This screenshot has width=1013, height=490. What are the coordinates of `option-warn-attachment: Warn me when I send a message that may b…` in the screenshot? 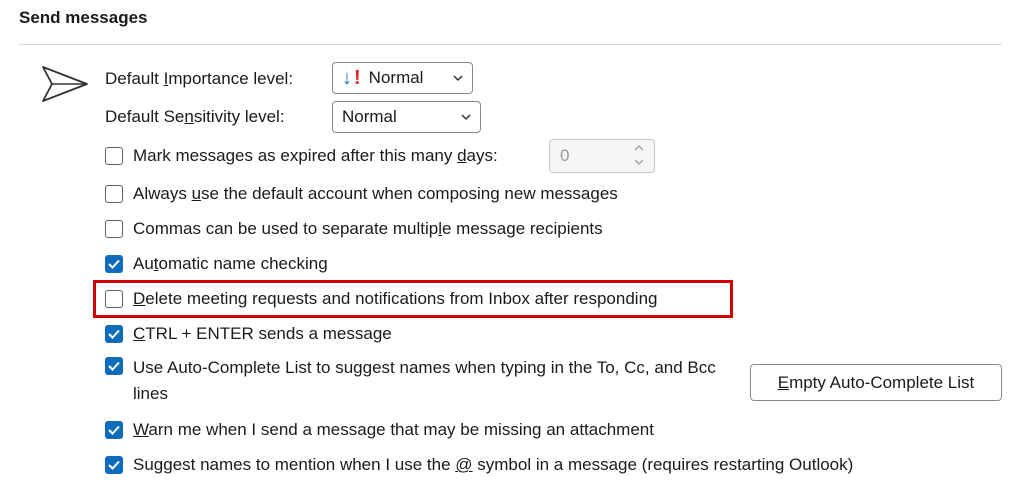 It's located at (379, 430).